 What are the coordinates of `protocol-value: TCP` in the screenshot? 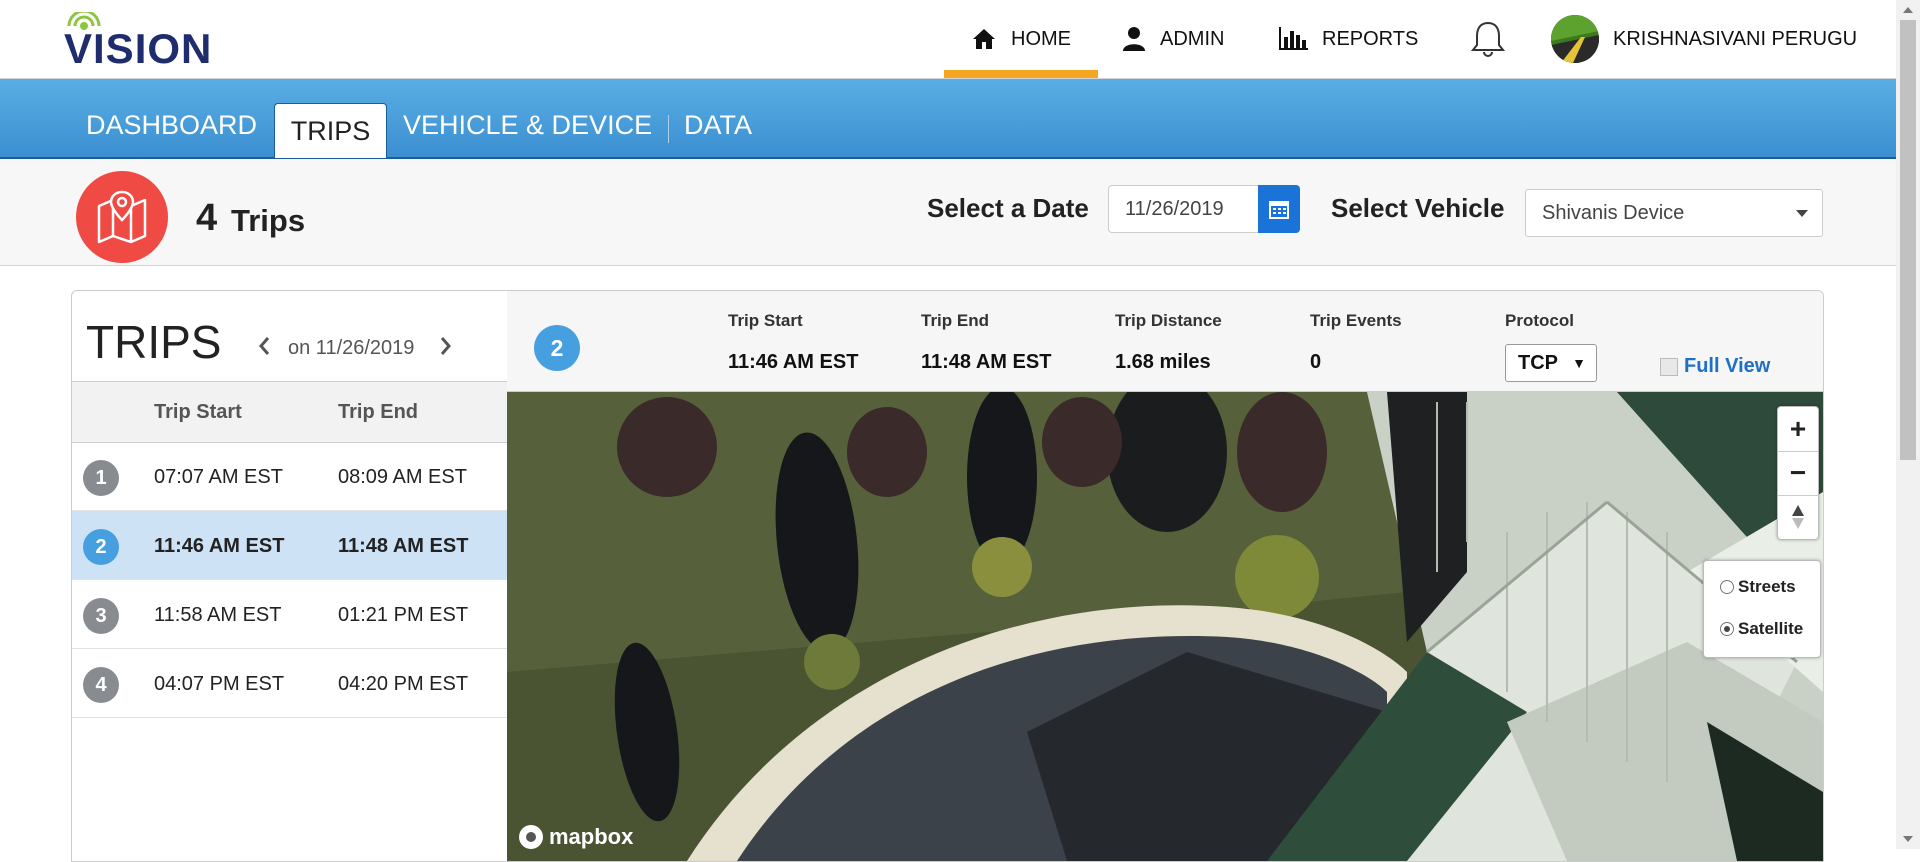 It's located at (1538, 362).